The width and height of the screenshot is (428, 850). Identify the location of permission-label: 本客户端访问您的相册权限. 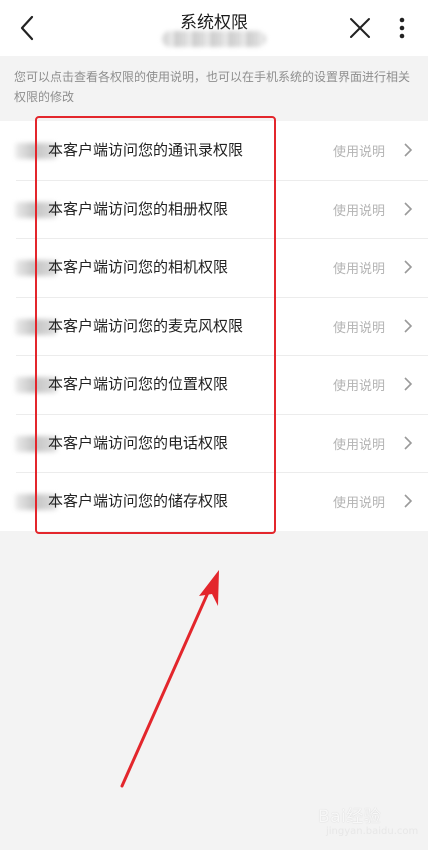
(138, 208).